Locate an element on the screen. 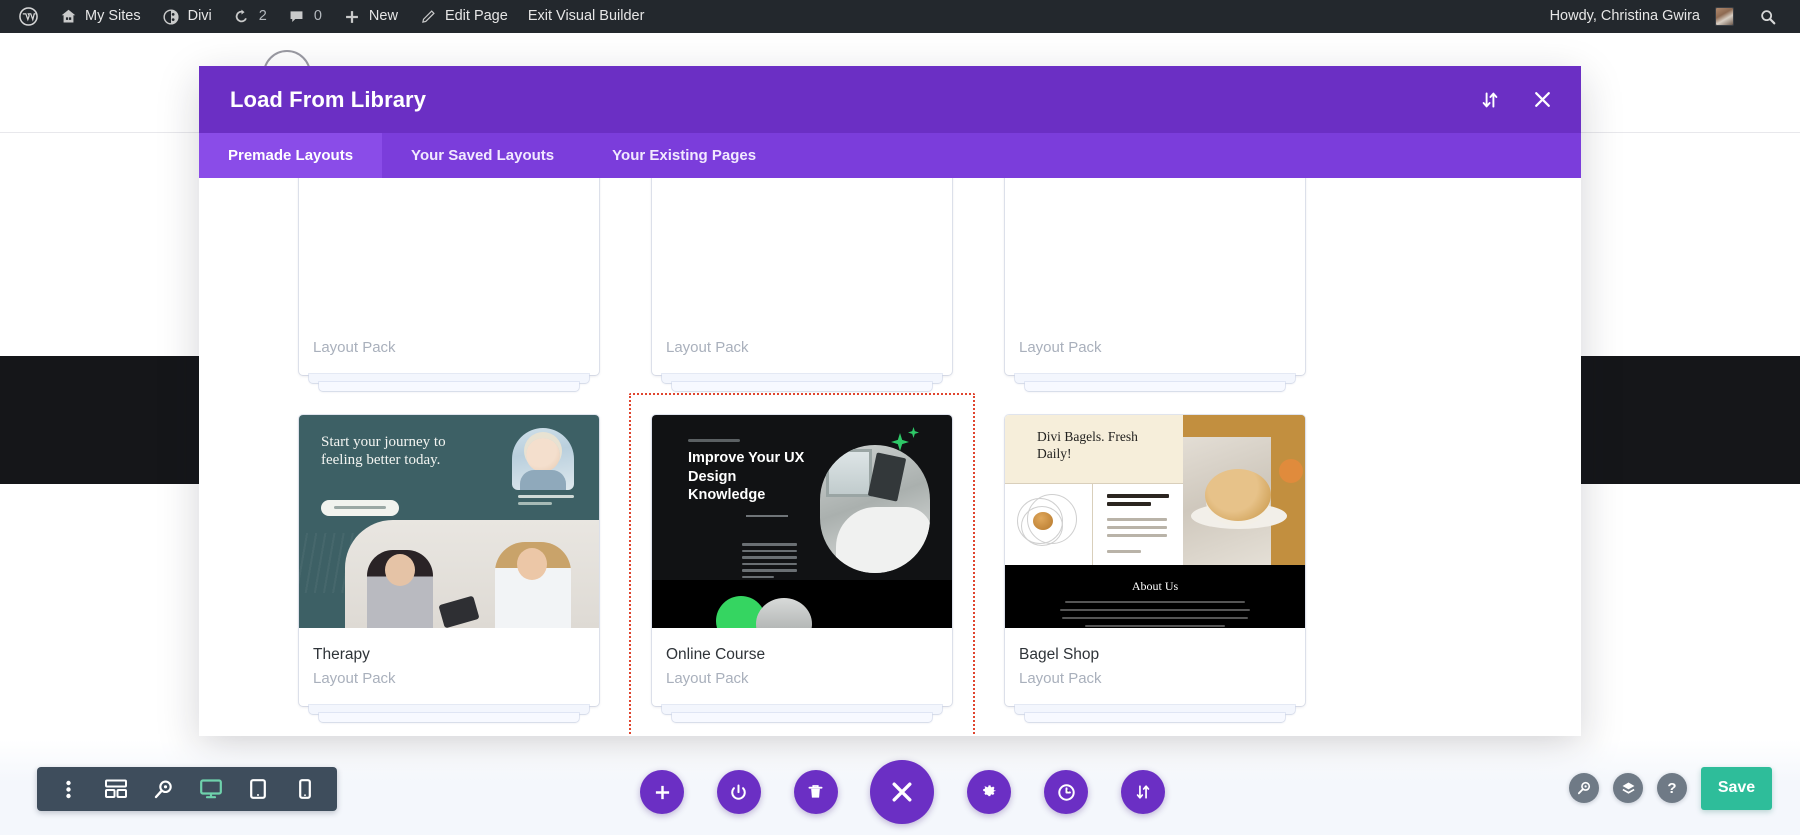  history-clock-icon is located at coordinates (1066, 792).